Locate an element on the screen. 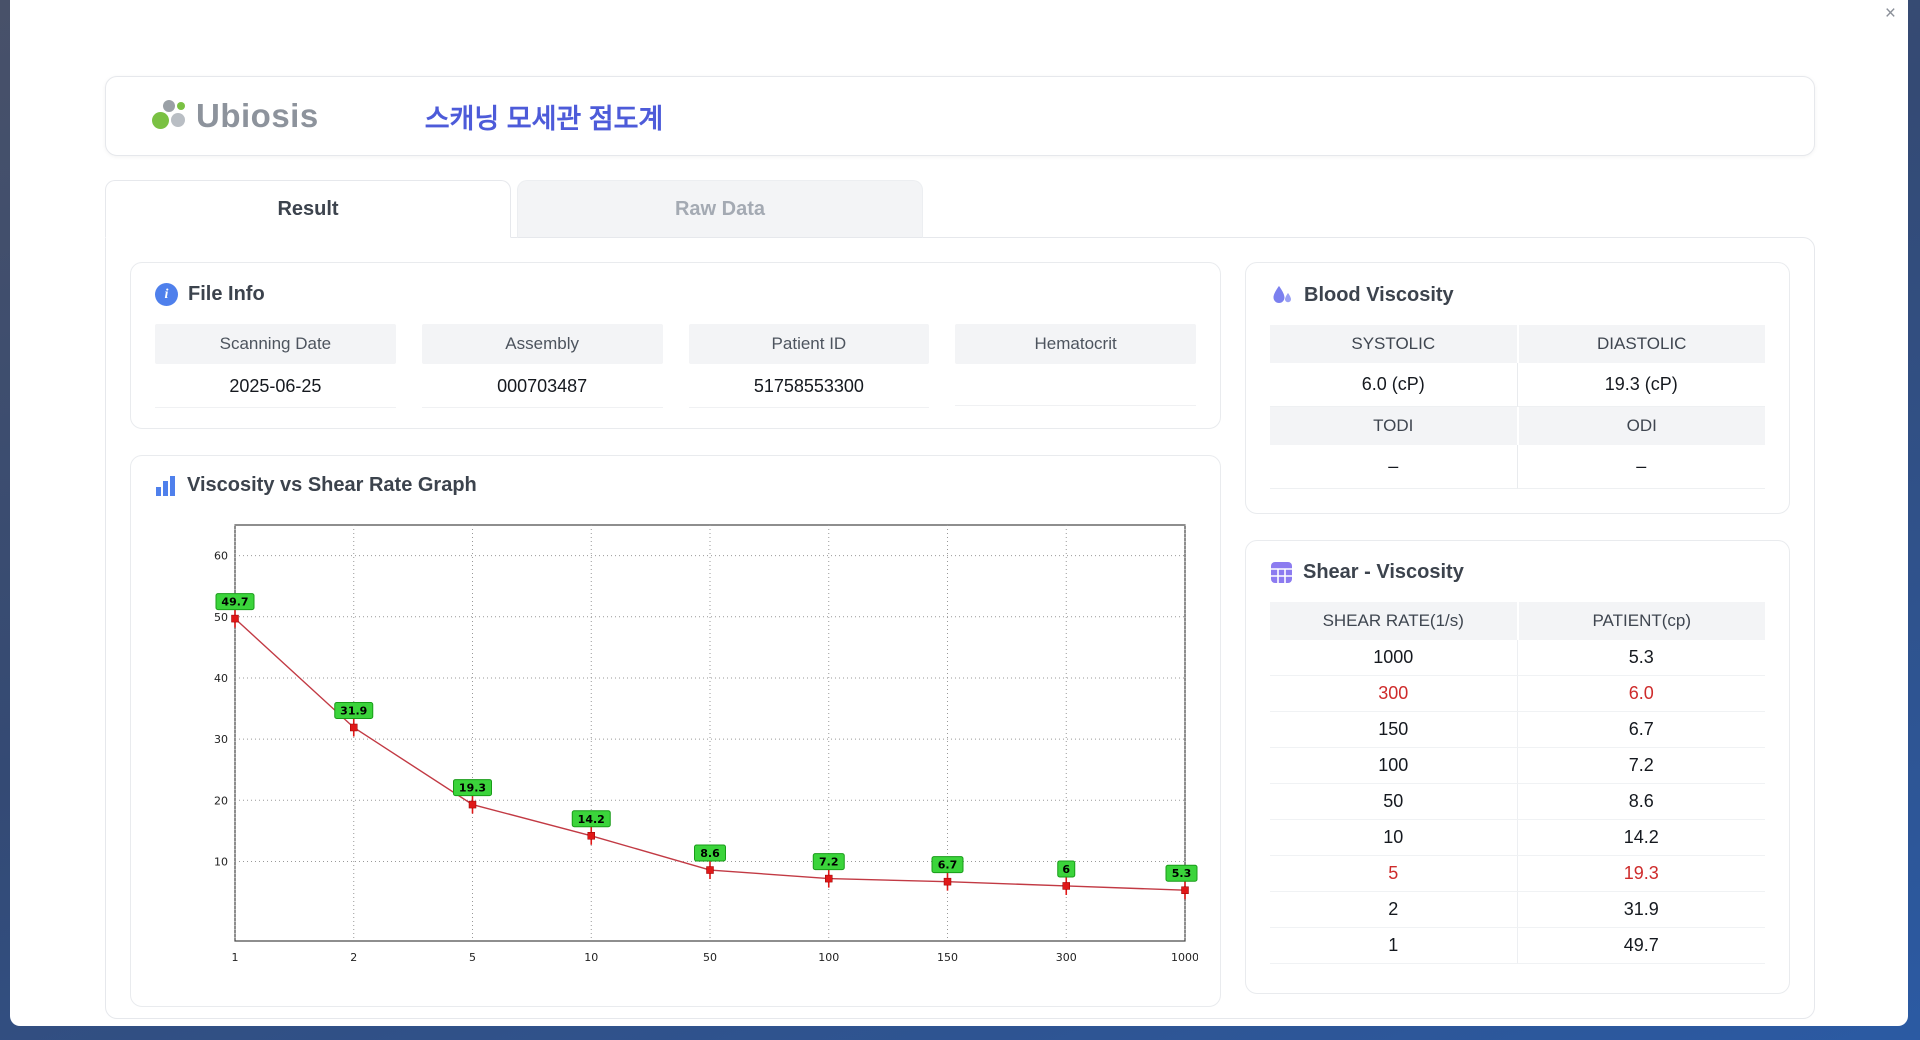 The image size is (1920, 1040). field-scanning-date: Scanning Date 2025-06-25 is located at coordinates (275, 366).